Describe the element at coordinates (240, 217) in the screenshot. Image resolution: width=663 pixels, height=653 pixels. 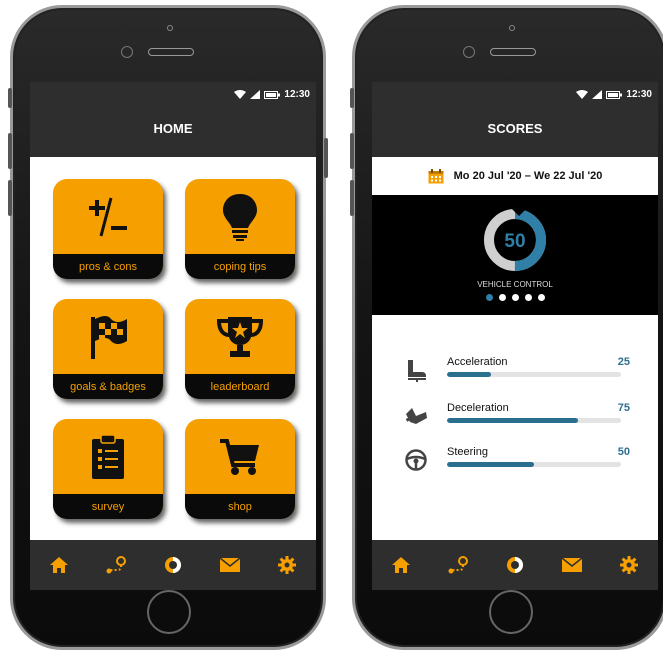
I see `lightbulb-icon` at that location.